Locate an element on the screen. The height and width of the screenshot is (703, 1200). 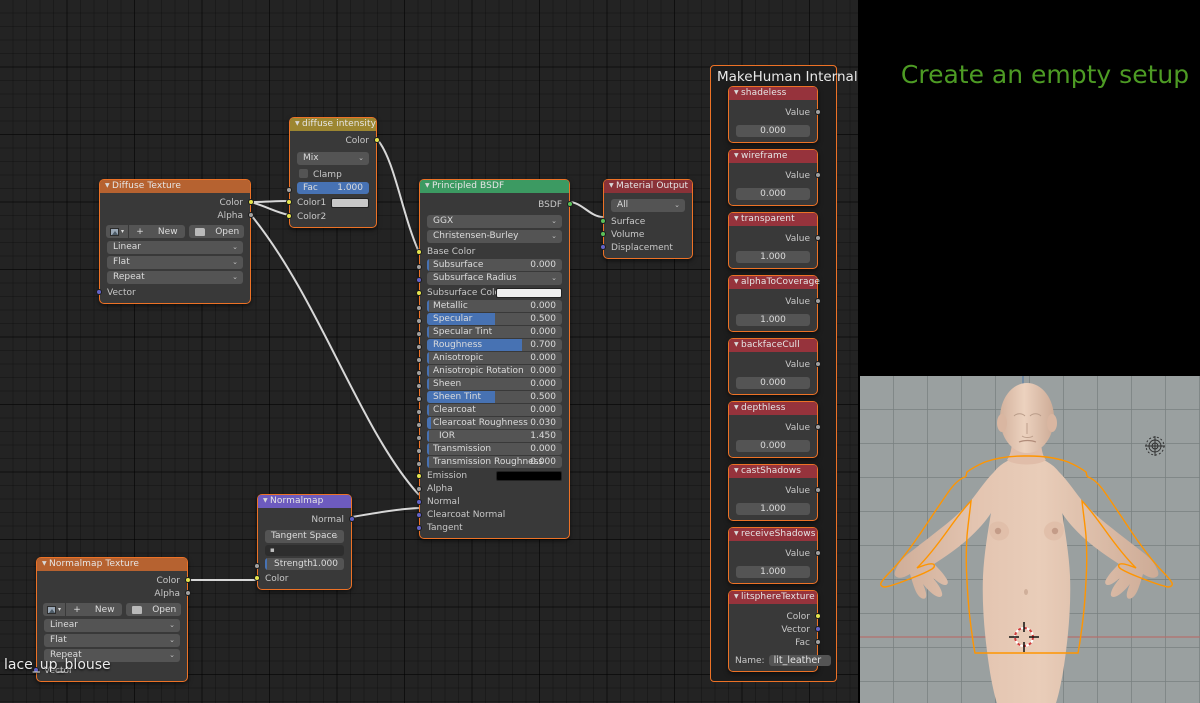
socket-sheen-in is located at coordinates (419, 386).